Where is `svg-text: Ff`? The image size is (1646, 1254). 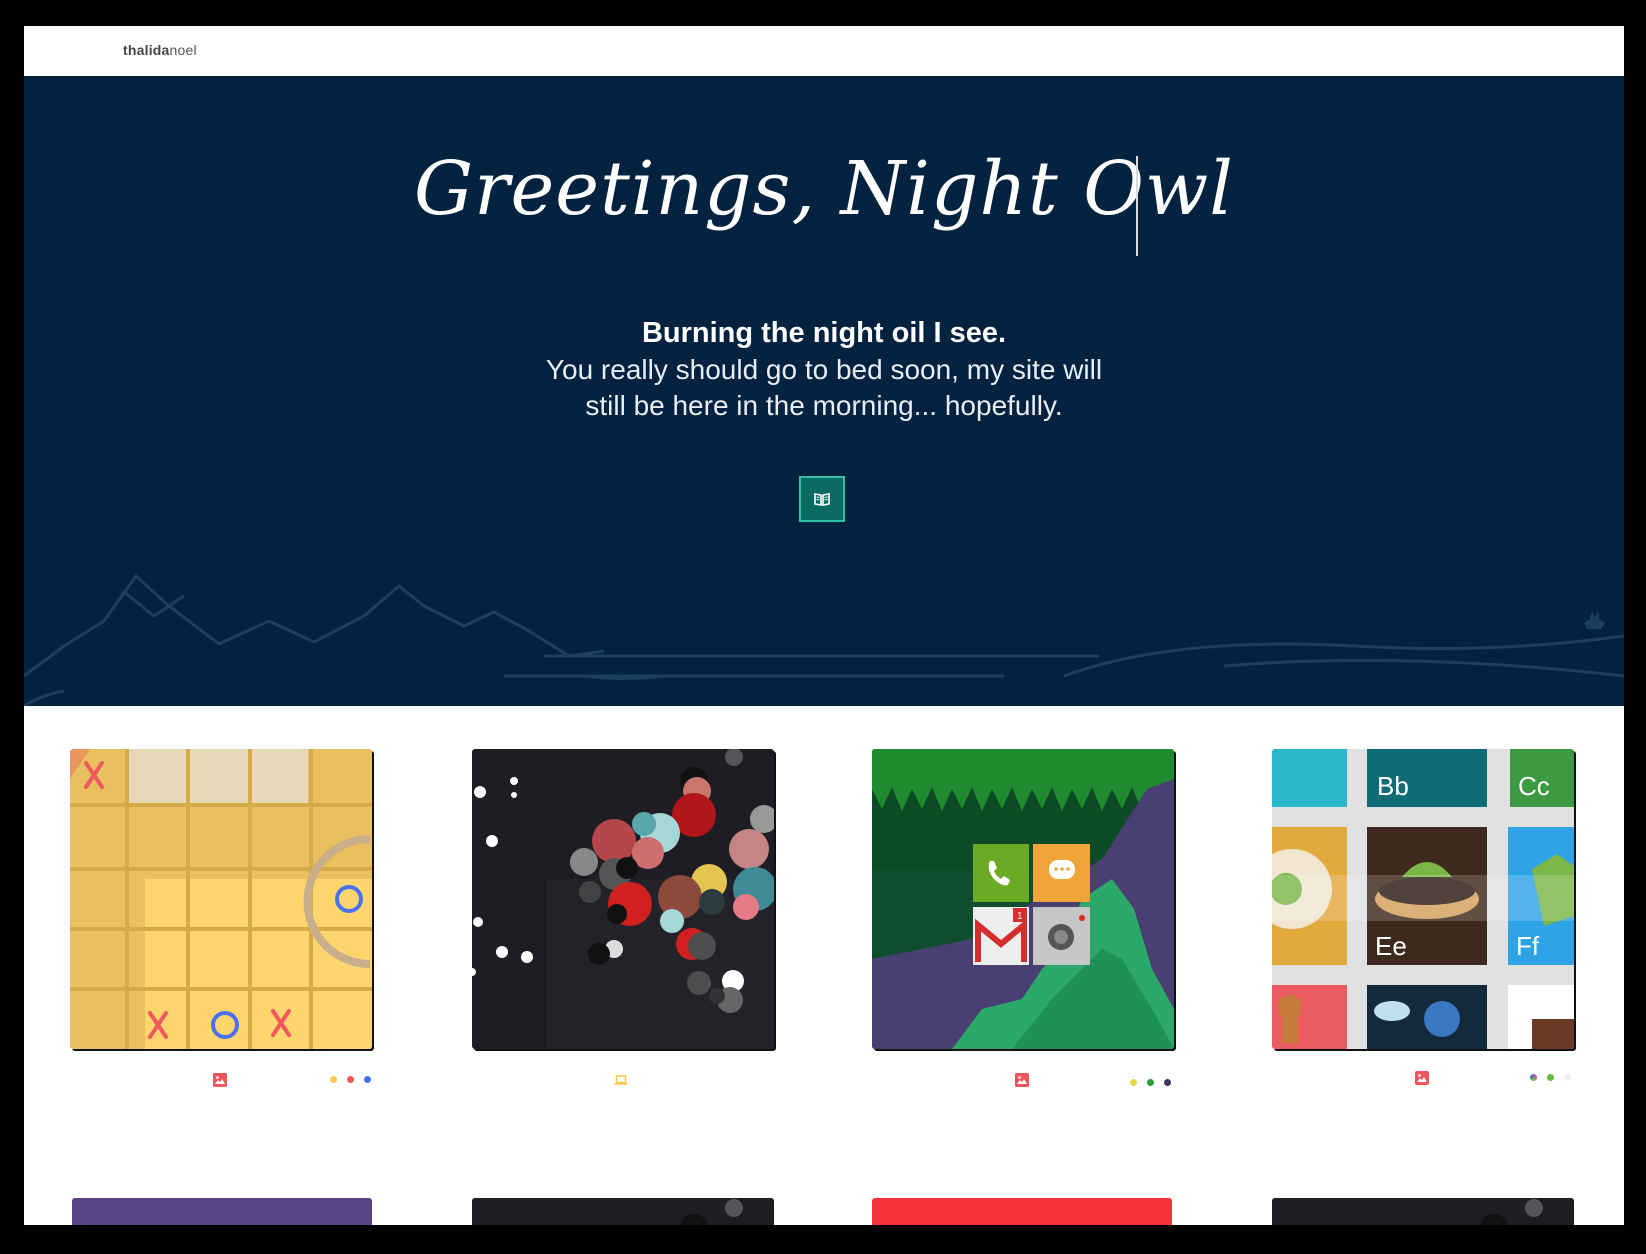
svg-text: Ff is located at coordinates (1528, 946).